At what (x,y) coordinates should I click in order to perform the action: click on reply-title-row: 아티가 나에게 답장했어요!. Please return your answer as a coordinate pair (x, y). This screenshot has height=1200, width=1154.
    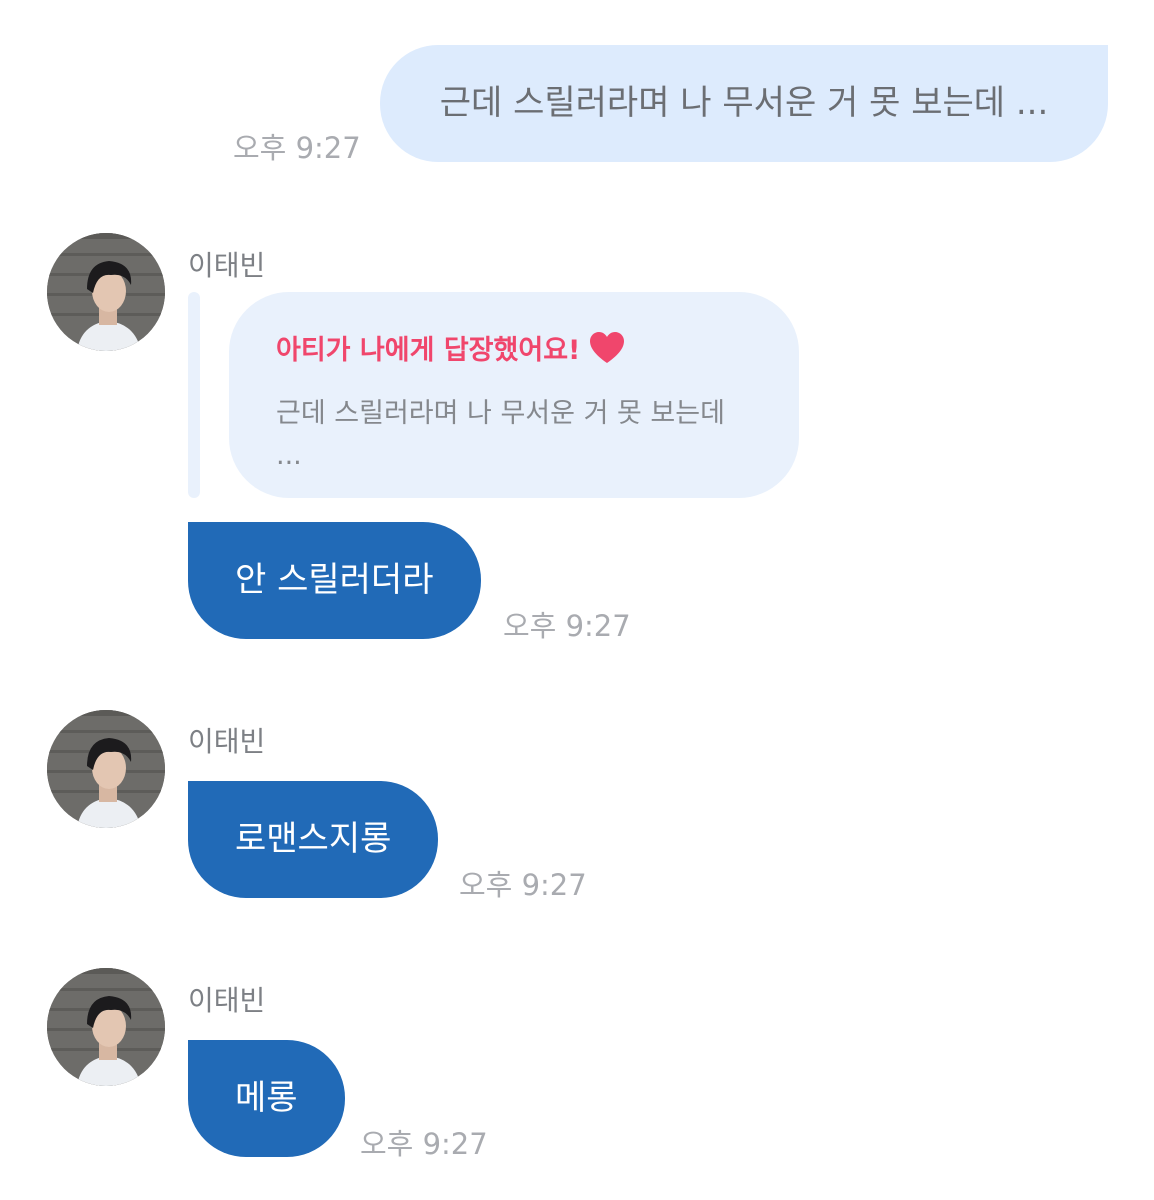
    Looking at the image, I should click on (517, 347).